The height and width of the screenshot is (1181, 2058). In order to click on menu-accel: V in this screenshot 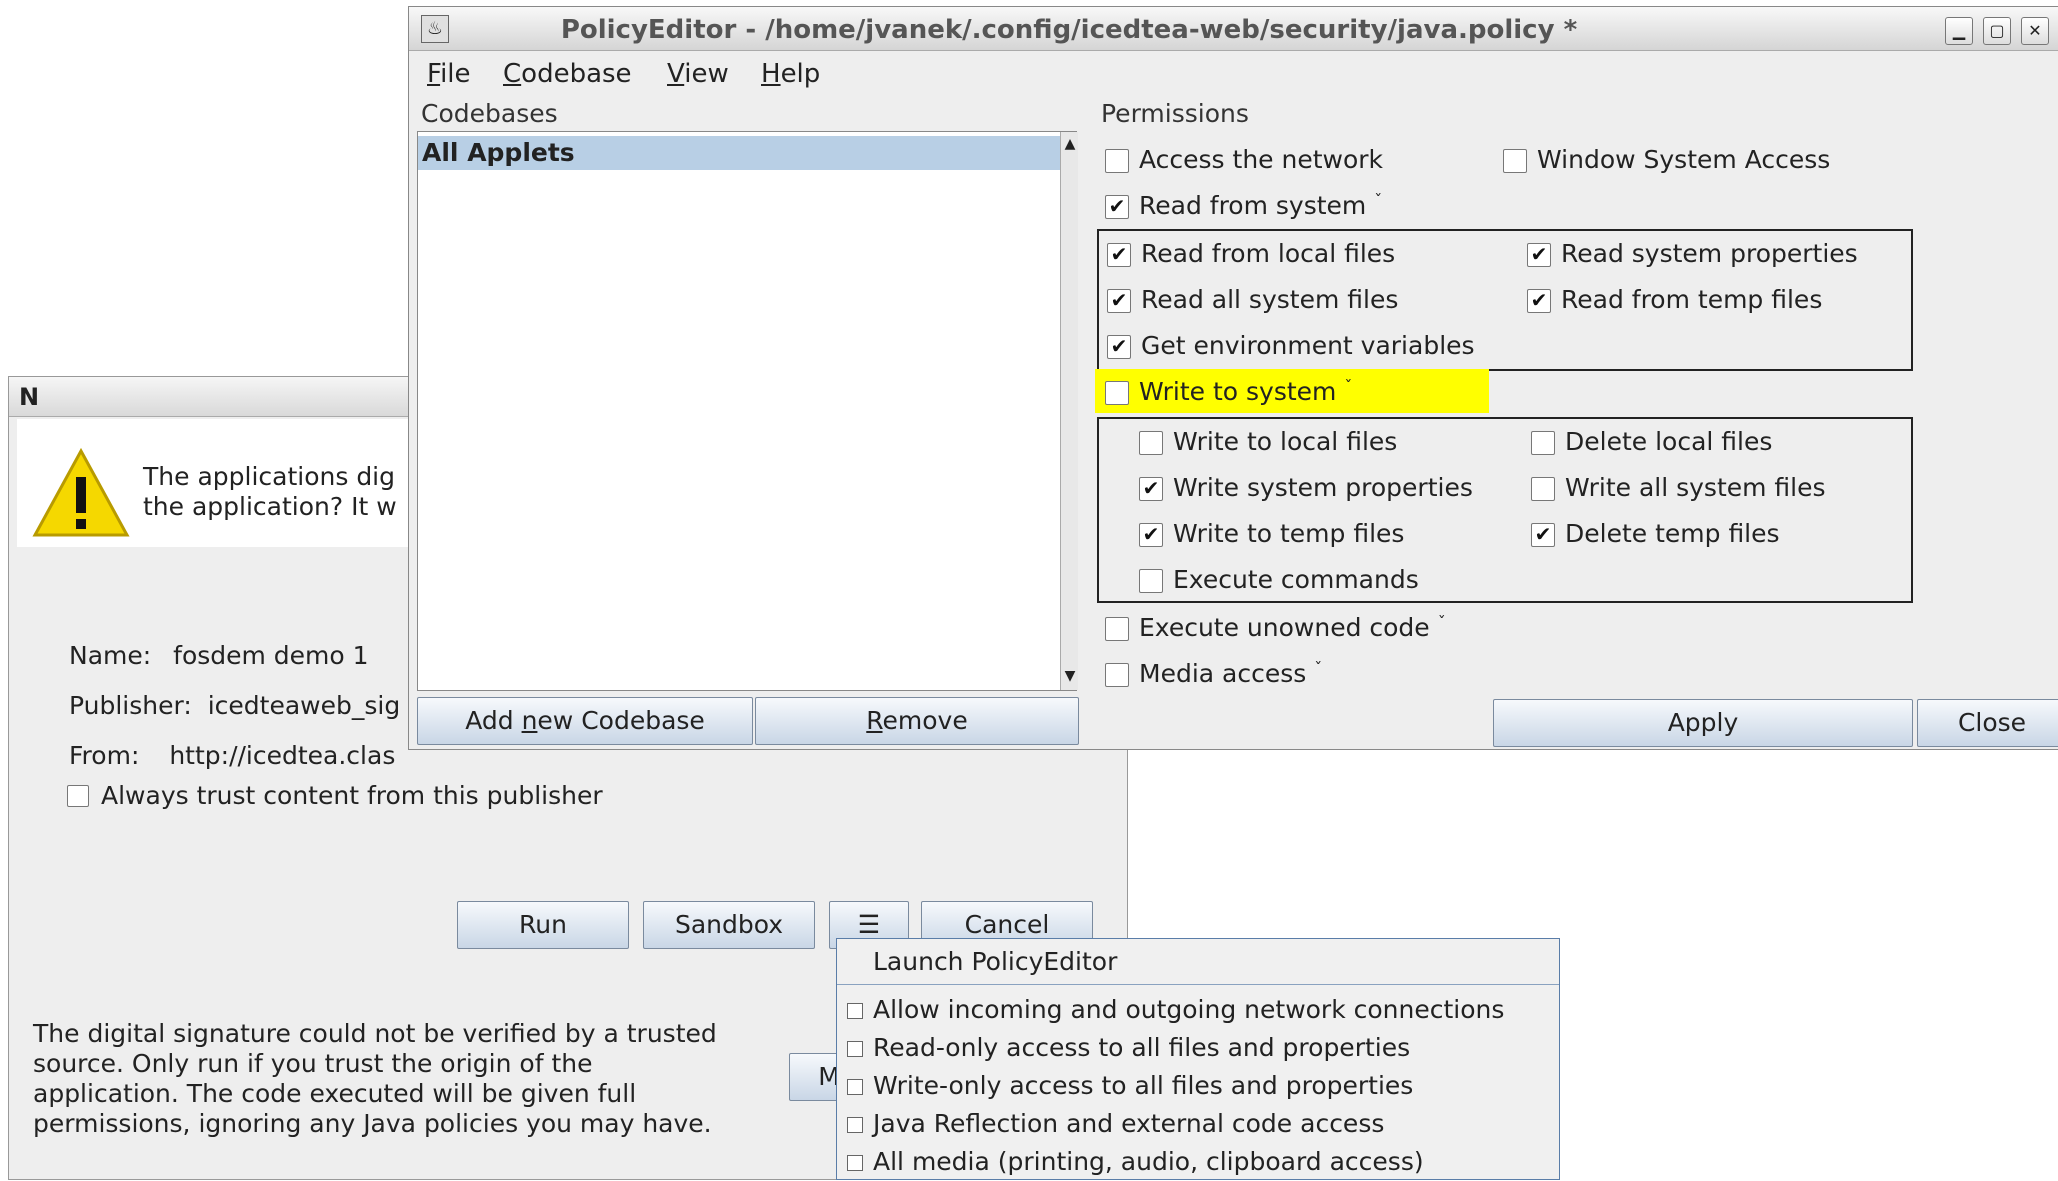, I will do `click(676, 74)`.